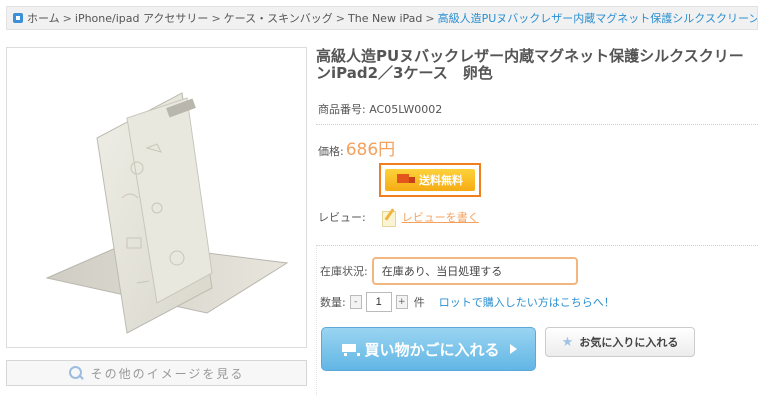  Describe the element at coordinates (629, 342) in the screenshot. I see `add-to-favorites-label: お気に入りに入れる` at that location.